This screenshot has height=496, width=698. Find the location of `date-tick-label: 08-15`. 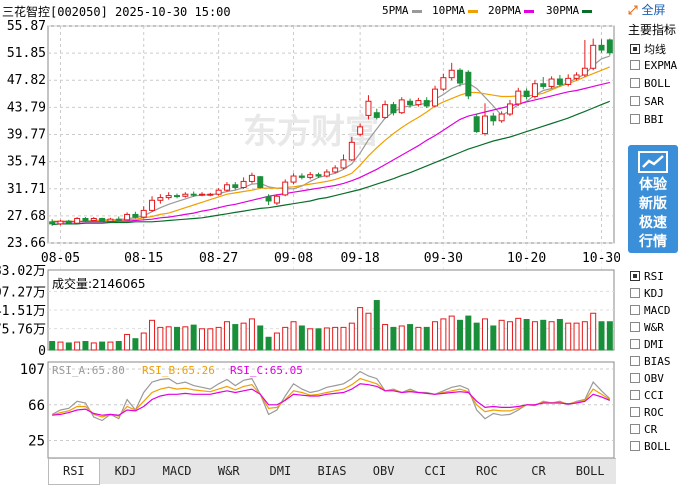

date-tick-label: 08-15 is located at coordinates (143, 258).